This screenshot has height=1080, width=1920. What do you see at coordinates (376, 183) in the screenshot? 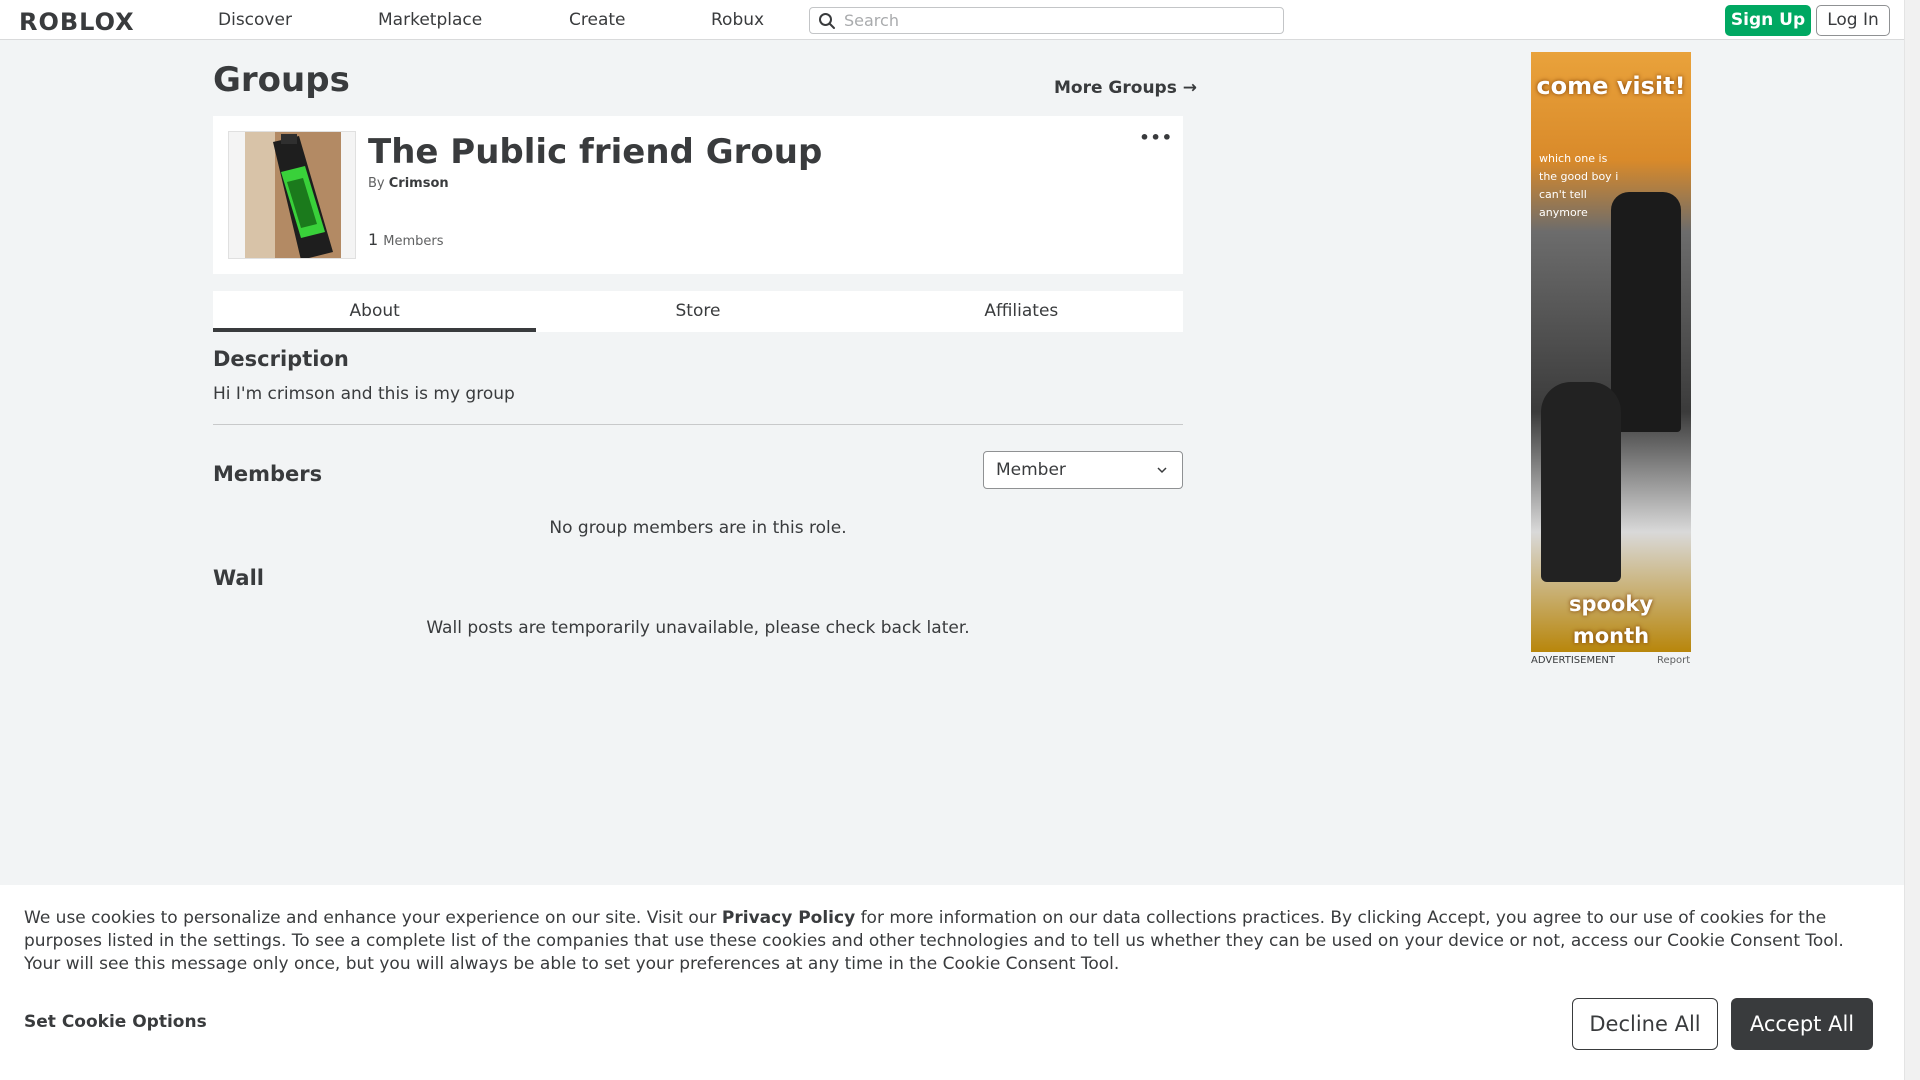
I see `owner-prefix: By` at bounding box center [376, 183].